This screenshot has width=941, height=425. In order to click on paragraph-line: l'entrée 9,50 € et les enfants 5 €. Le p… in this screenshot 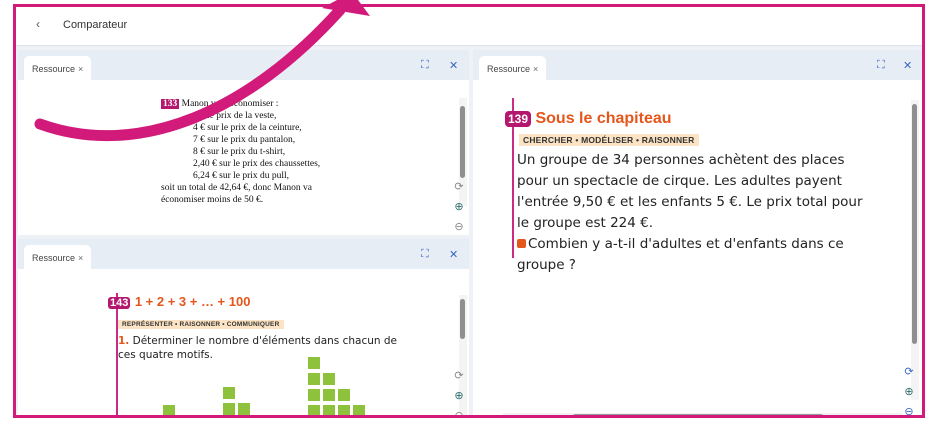, I will do `click(690, 202)`.